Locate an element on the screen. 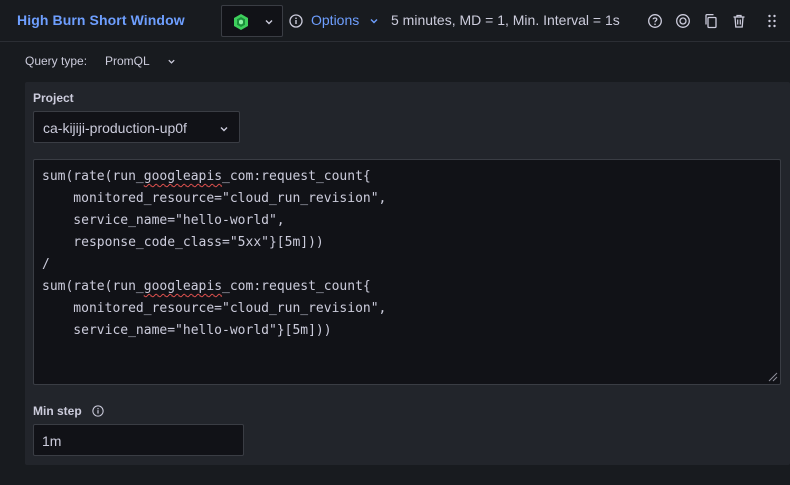  datasource-picker is located at coordinates (252, 21).